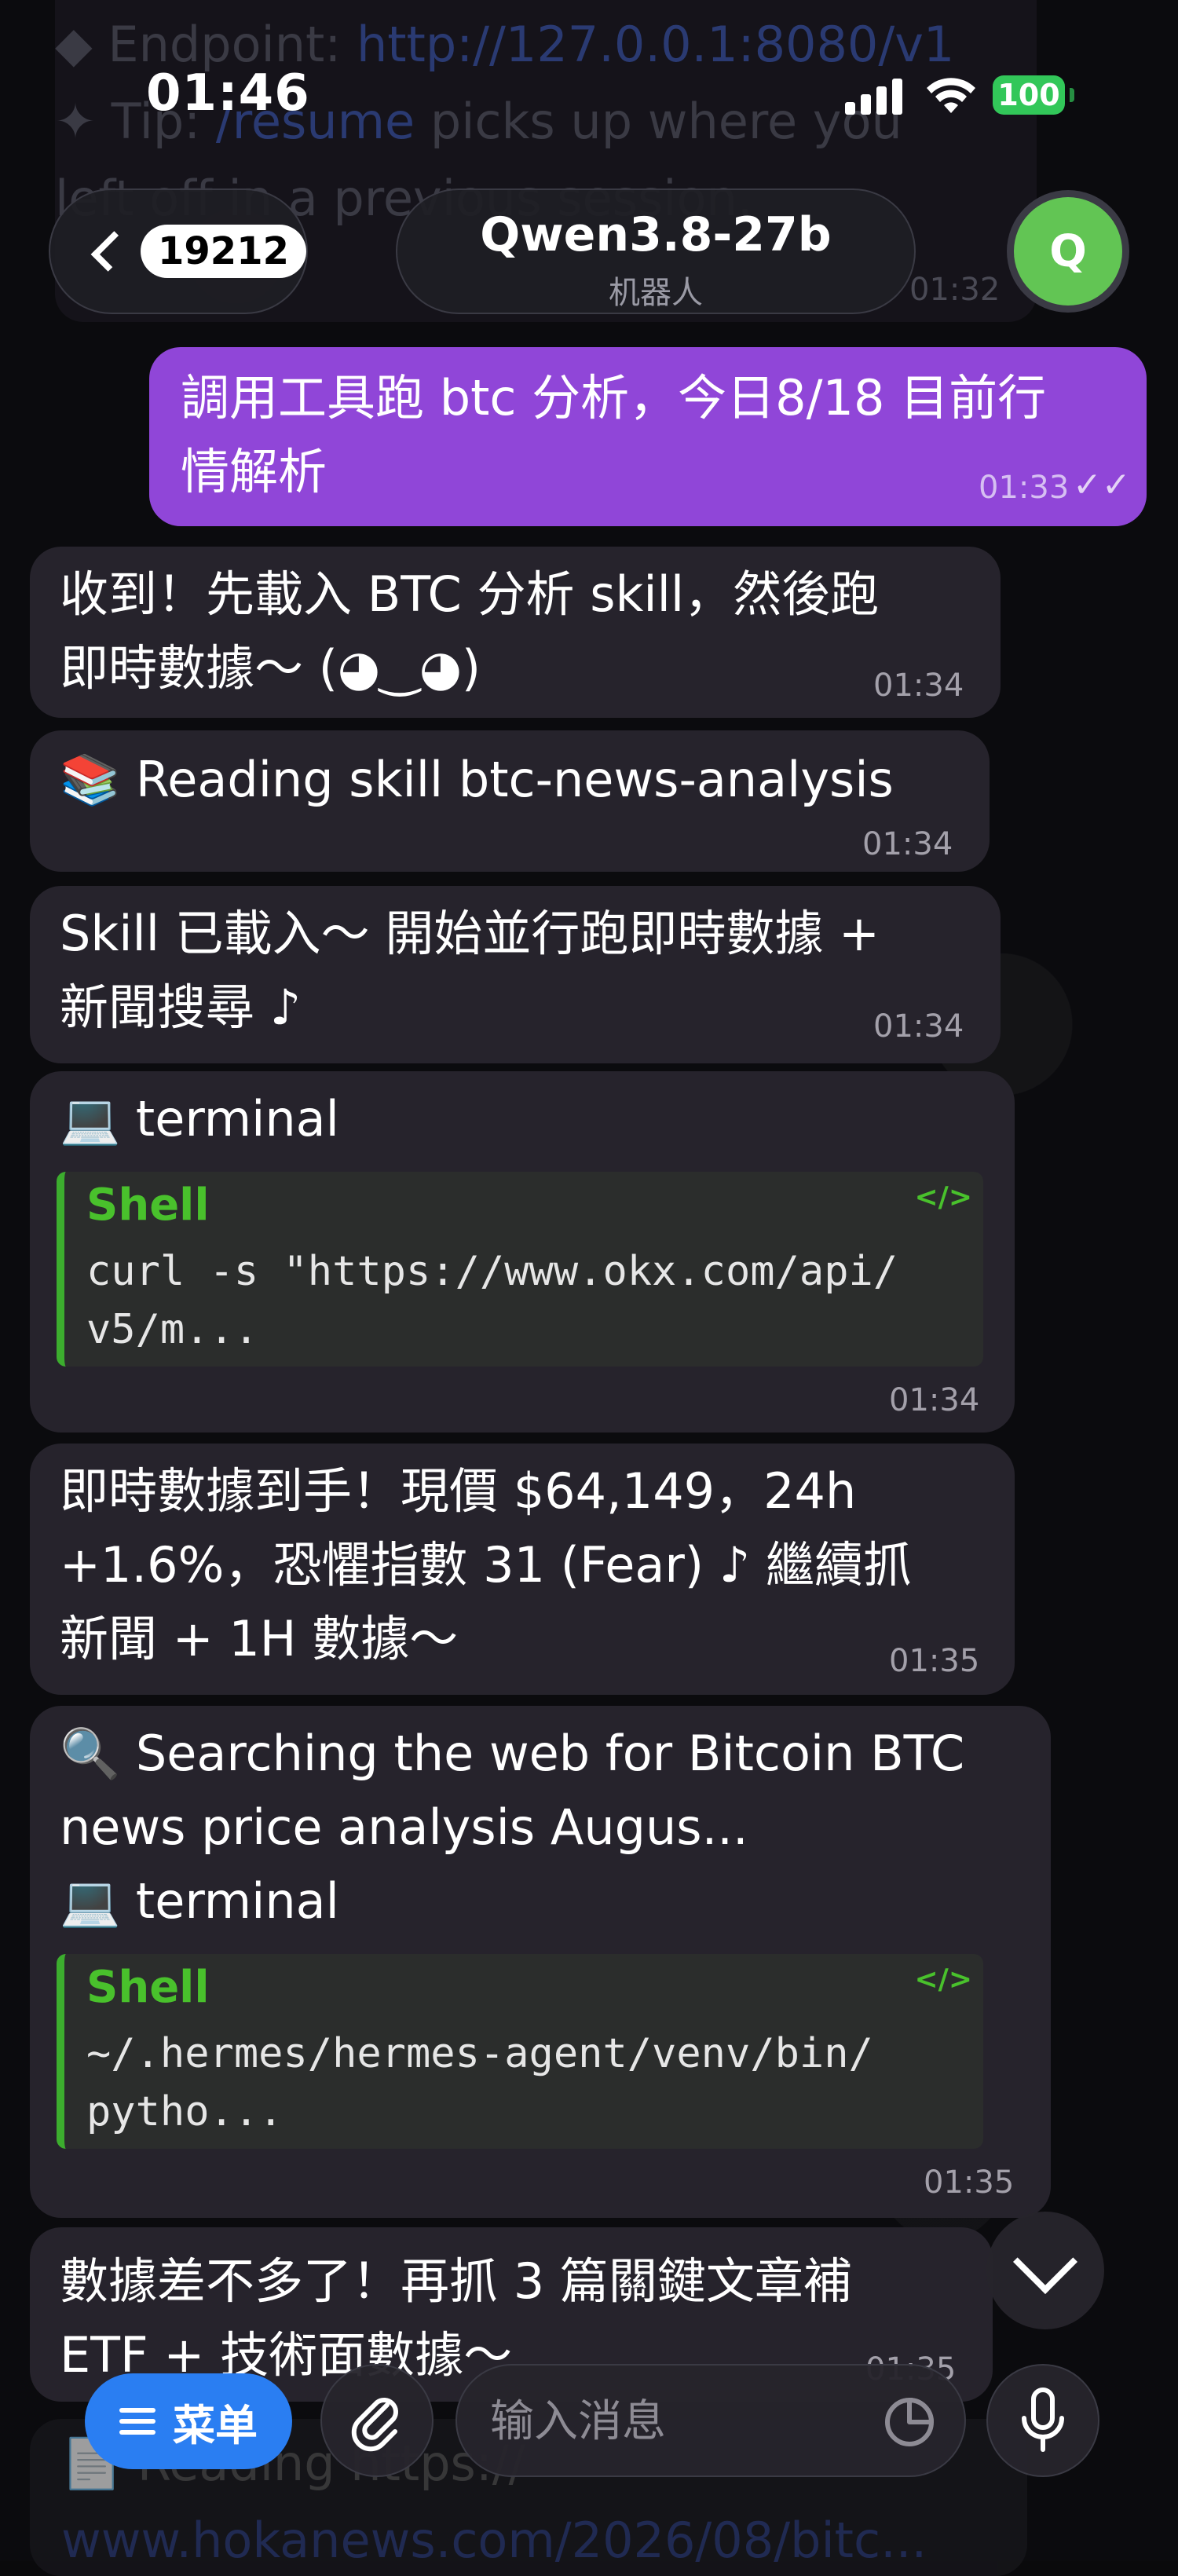  I want to click on message-input-container, so click(710, 2420).